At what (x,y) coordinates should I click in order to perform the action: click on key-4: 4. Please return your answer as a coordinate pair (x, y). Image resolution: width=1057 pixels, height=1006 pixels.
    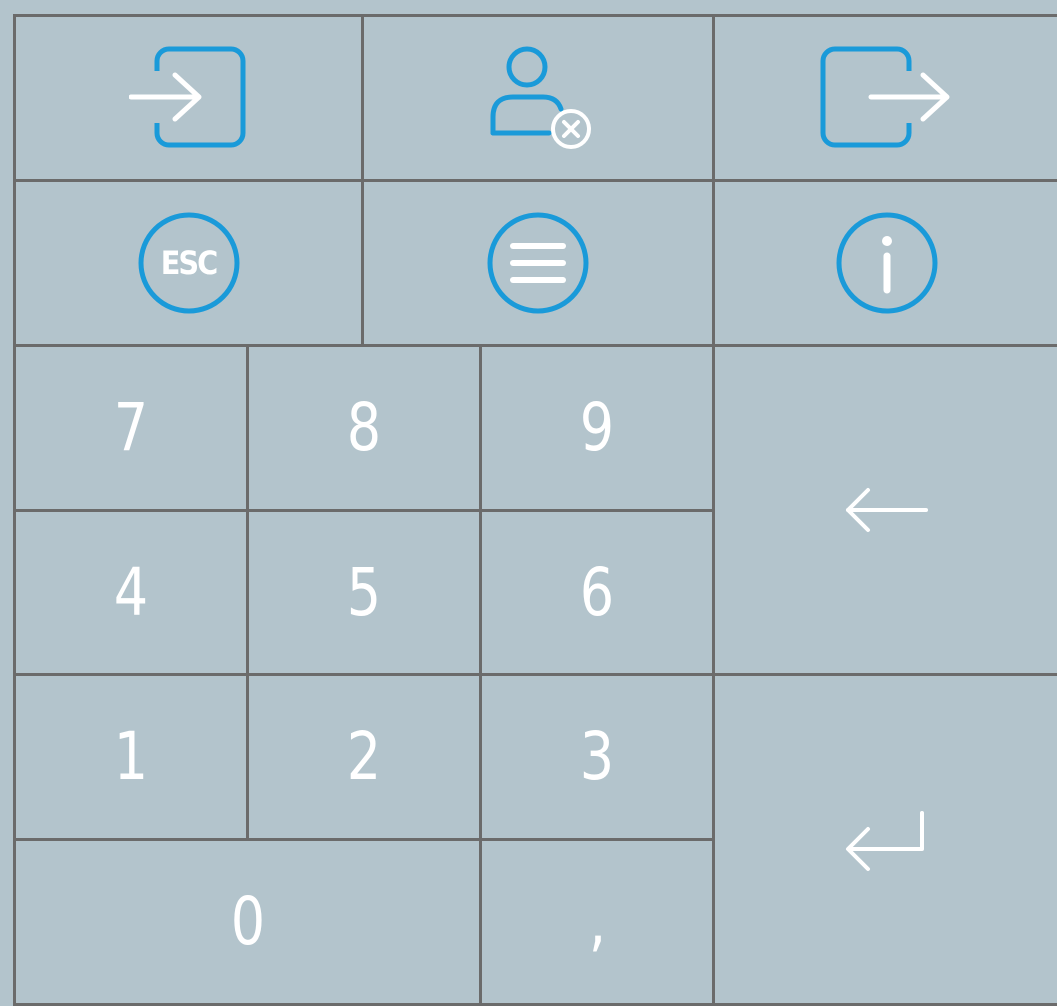
    Looking at the image, I should click on (131, 592).